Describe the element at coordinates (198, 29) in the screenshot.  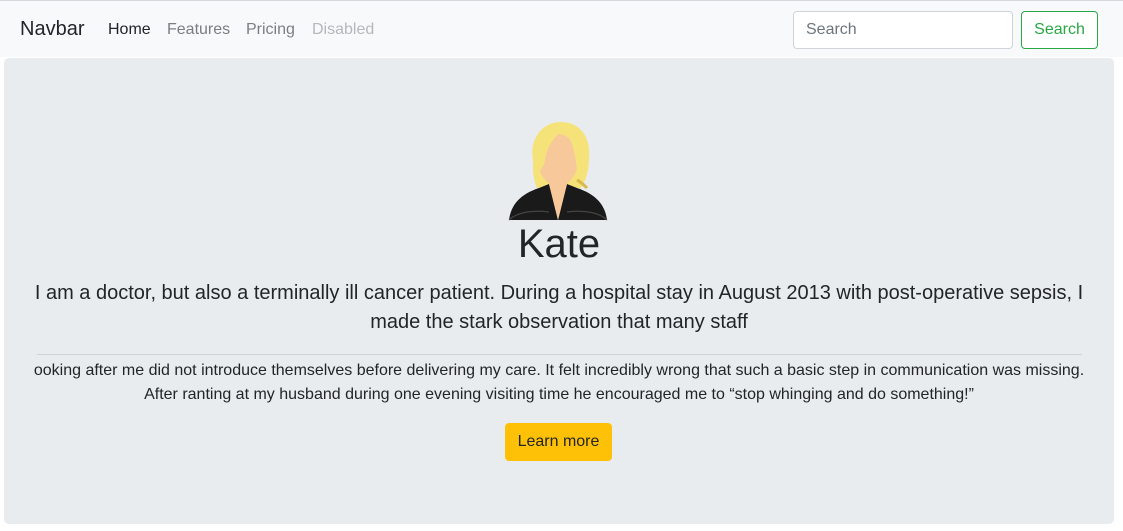
I see `nav-link-features: Features` at that location.